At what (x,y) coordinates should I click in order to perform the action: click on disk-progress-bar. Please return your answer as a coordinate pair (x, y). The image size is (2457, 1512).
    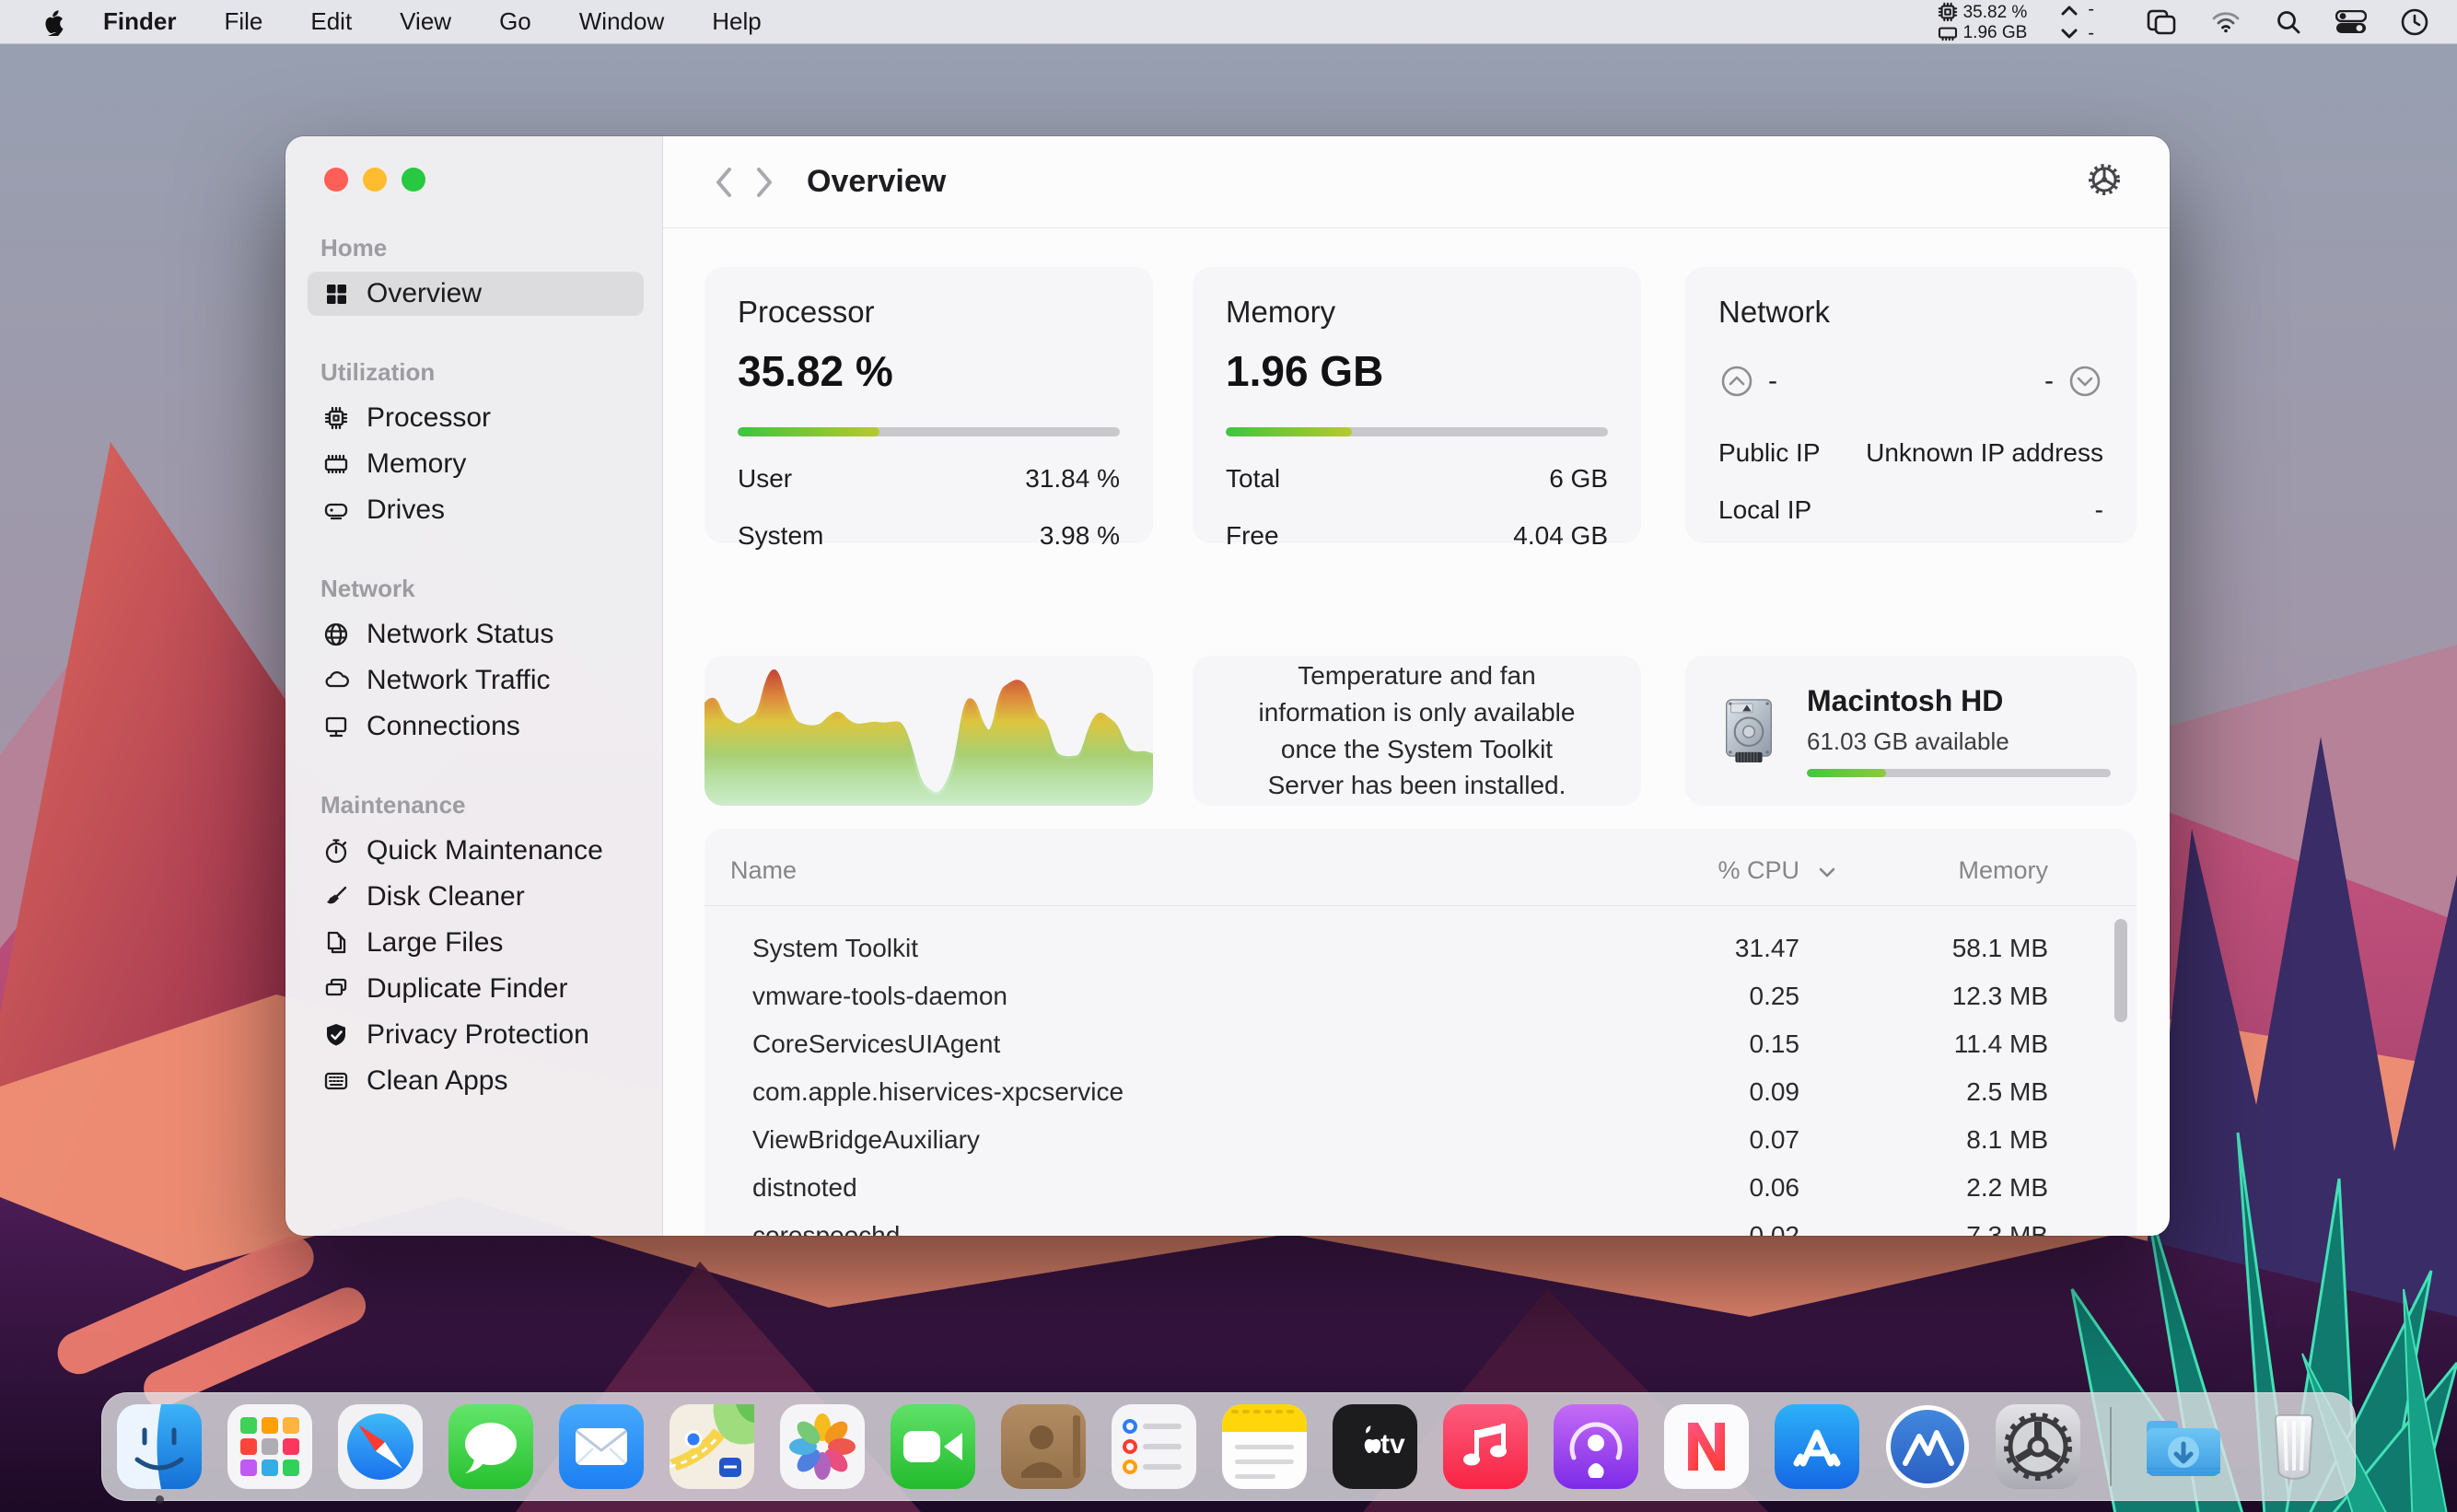
    Looking at the image, I should click on (1959, 773).